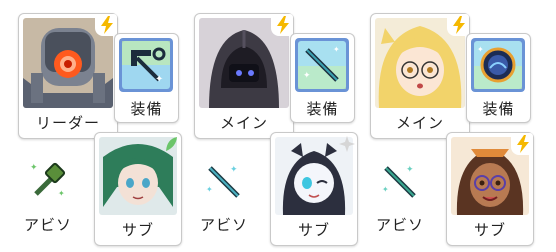  I want to click on equipment-slot: ✦ ✦, so click(322, 65).